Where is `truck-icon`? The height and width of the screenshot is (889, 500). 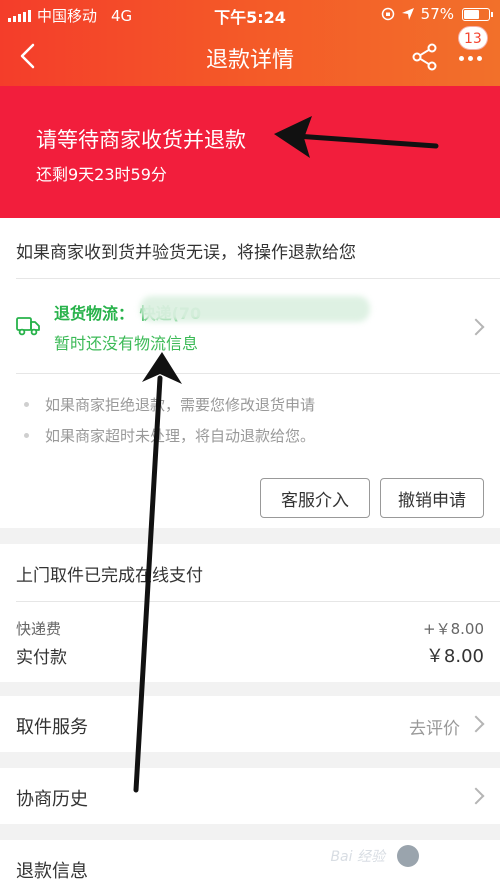 truck-icon is located at coordinates (28, 326).